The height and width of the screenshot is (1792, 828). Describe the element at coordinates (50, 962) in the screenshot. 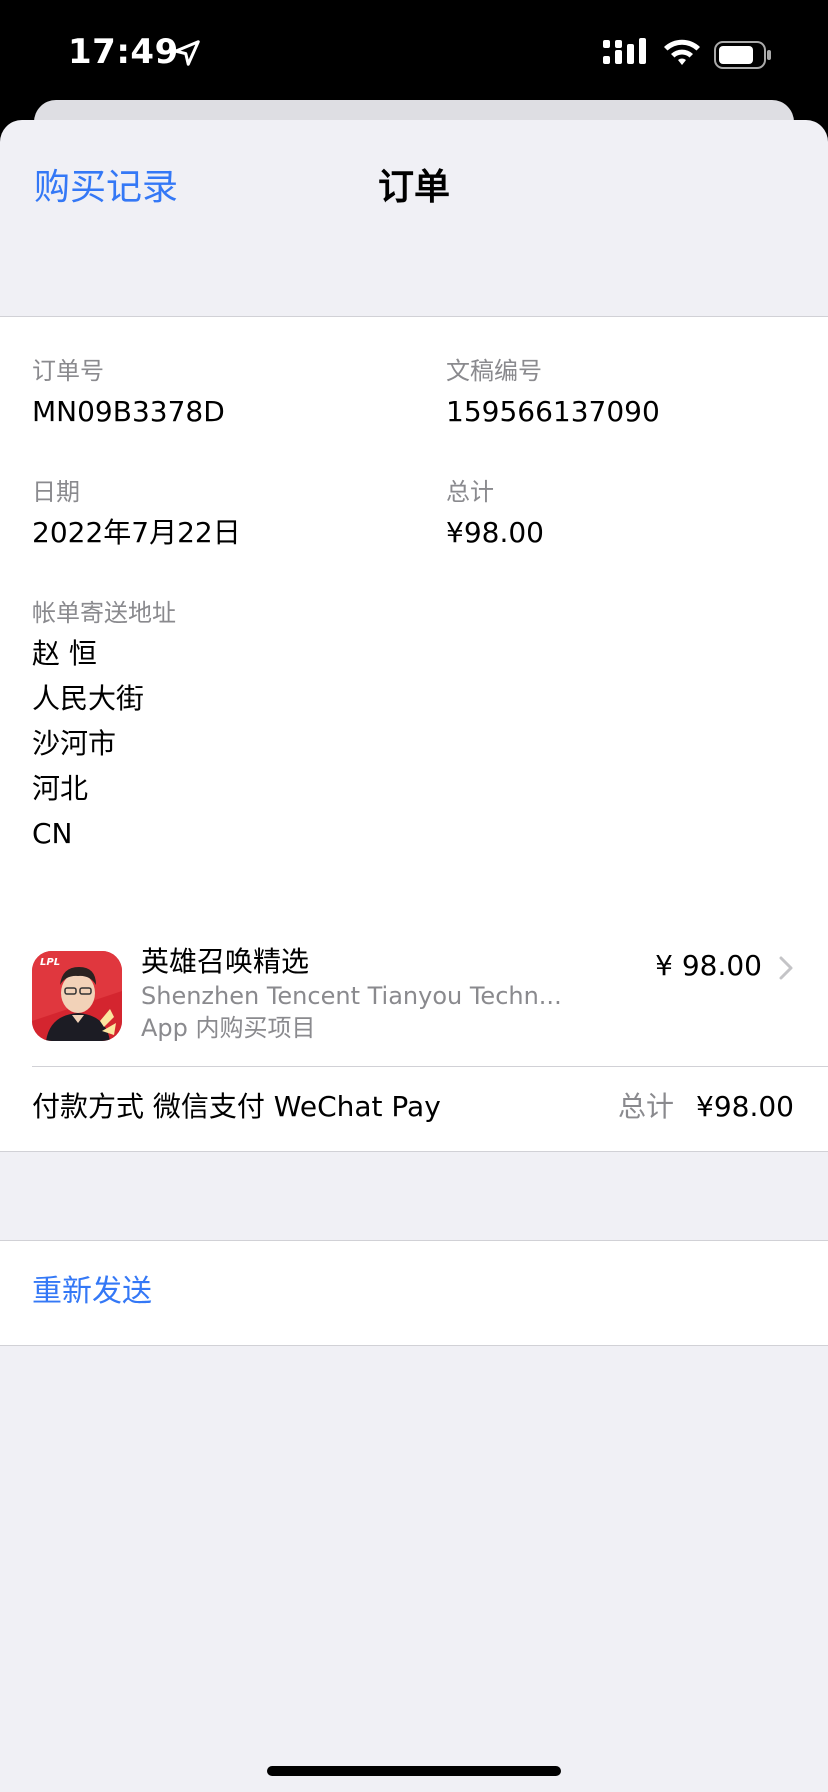

I see `app-icon-badge: LPL` at that location.